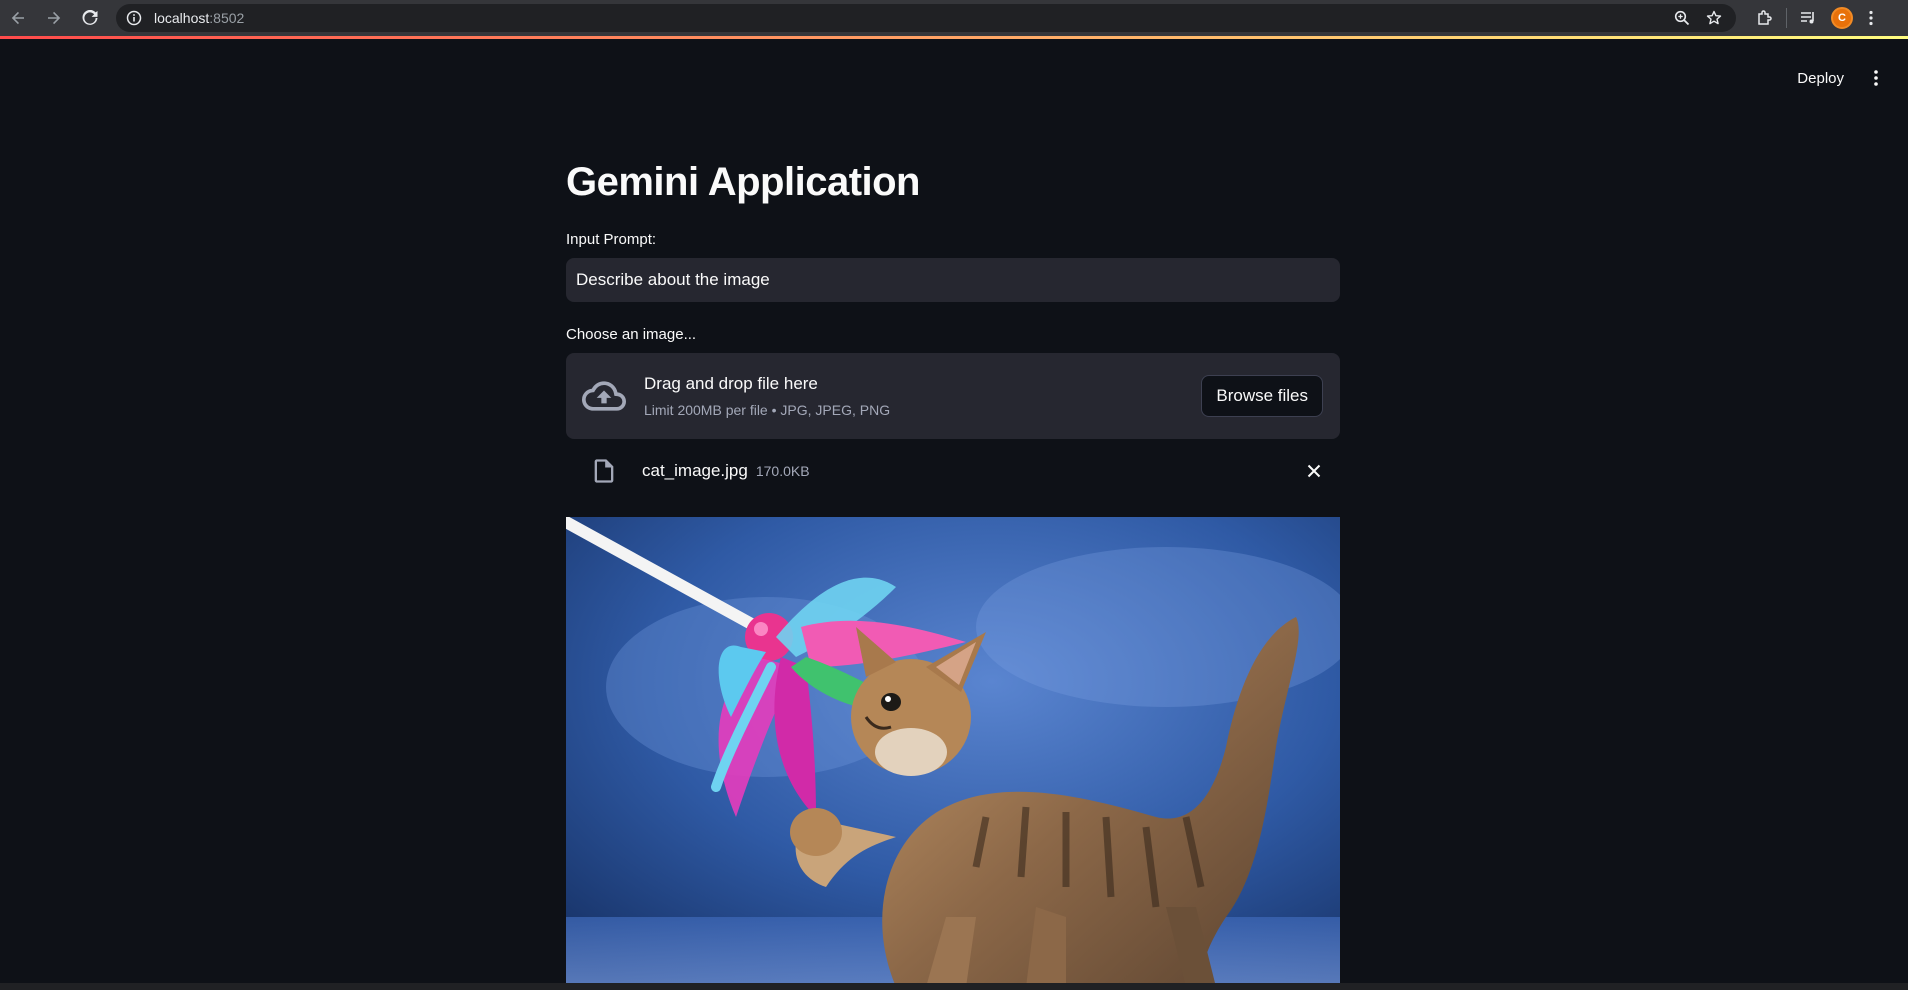  Describe the element at coordinates (953, 471) in the screenshot. I see `uploaded-file-row: cat_image.jpg 170.0KB` at that location.